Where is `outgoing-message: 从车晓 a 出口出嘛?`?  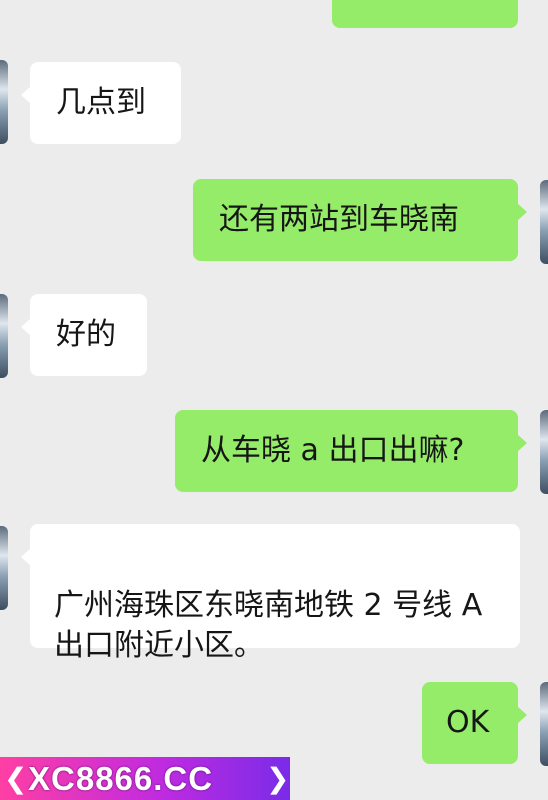 outgoing-message: 从车晓 a 出口出嘛? is located at coordinates (351, 451).